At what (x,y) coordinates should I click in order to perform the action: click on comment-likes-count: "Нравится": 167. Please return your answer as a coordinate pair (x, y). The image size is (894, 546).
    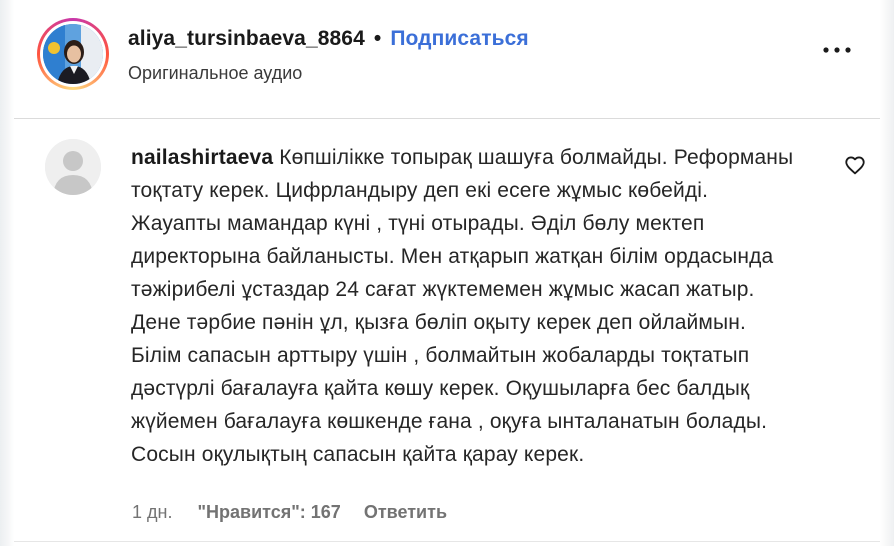
    Looking at the image, I should click on (268, 512).